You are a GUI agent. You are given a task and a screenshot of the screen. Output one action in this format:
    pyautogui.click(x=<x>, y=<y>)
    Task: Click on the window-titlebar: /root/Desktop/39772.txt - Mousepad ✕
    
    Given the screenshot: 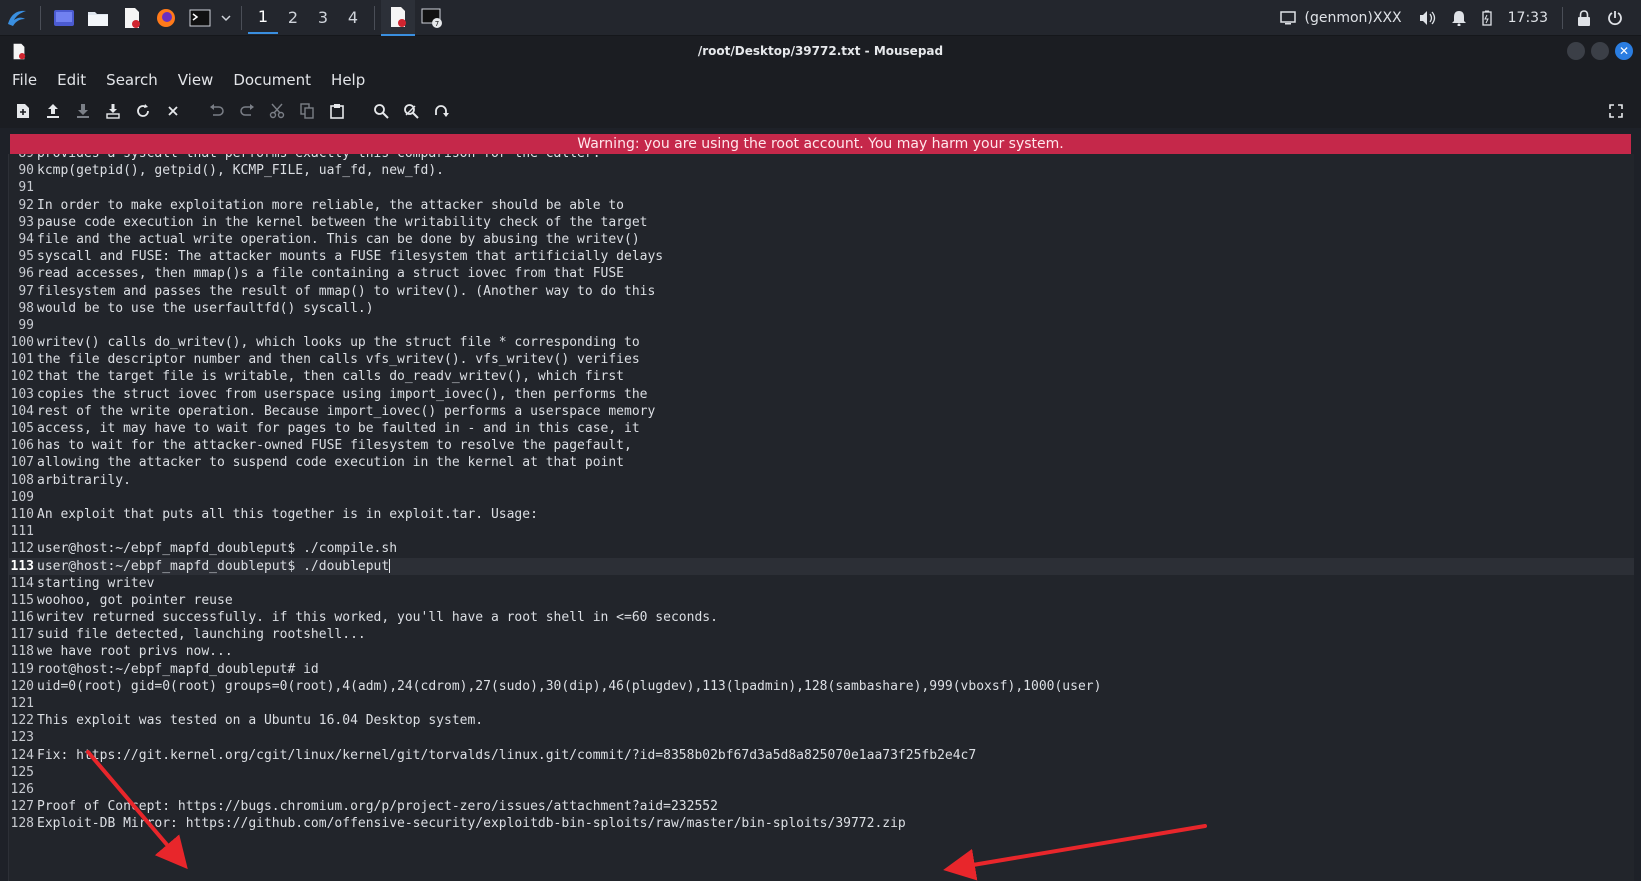 What is the action you would take?
    pyautogui.click(x=820, y=51)
    